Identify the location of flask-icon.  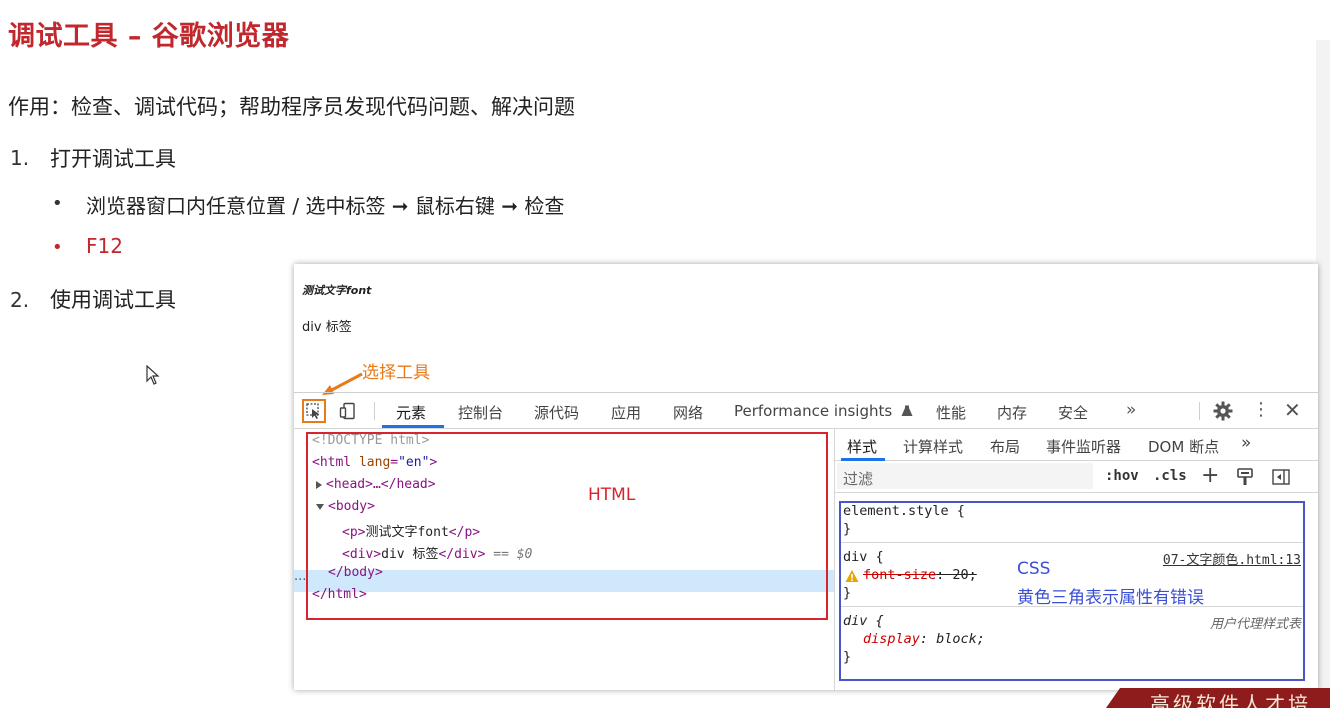
(907, 410).